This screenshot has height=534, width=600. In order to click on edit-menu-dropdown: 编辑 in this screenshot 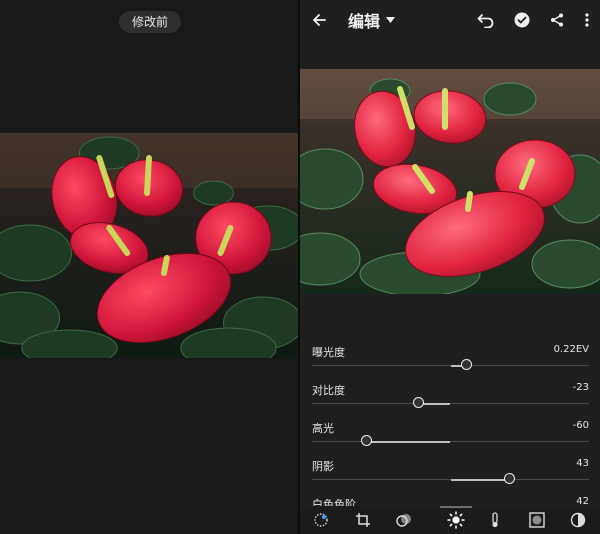, I will do `click(372, 20)`.